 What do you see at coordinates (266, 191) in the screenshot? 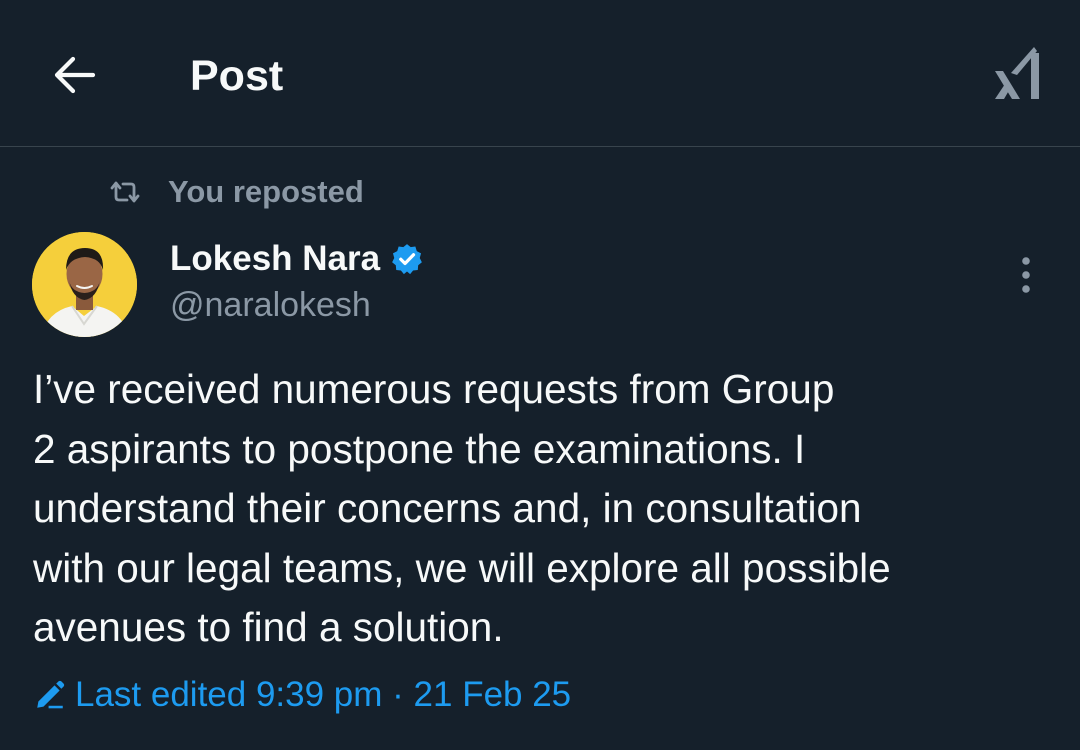
I see `repost-text: You reposted` at bounding box center [266, 191].